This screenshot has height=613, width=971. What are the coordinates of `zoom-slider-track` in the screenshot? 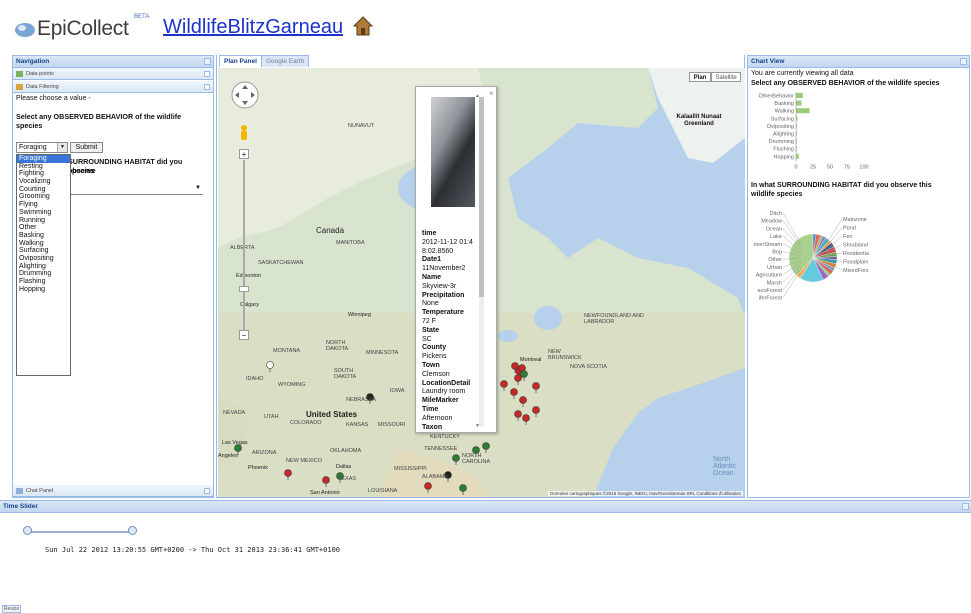 It's located at (244, 245).